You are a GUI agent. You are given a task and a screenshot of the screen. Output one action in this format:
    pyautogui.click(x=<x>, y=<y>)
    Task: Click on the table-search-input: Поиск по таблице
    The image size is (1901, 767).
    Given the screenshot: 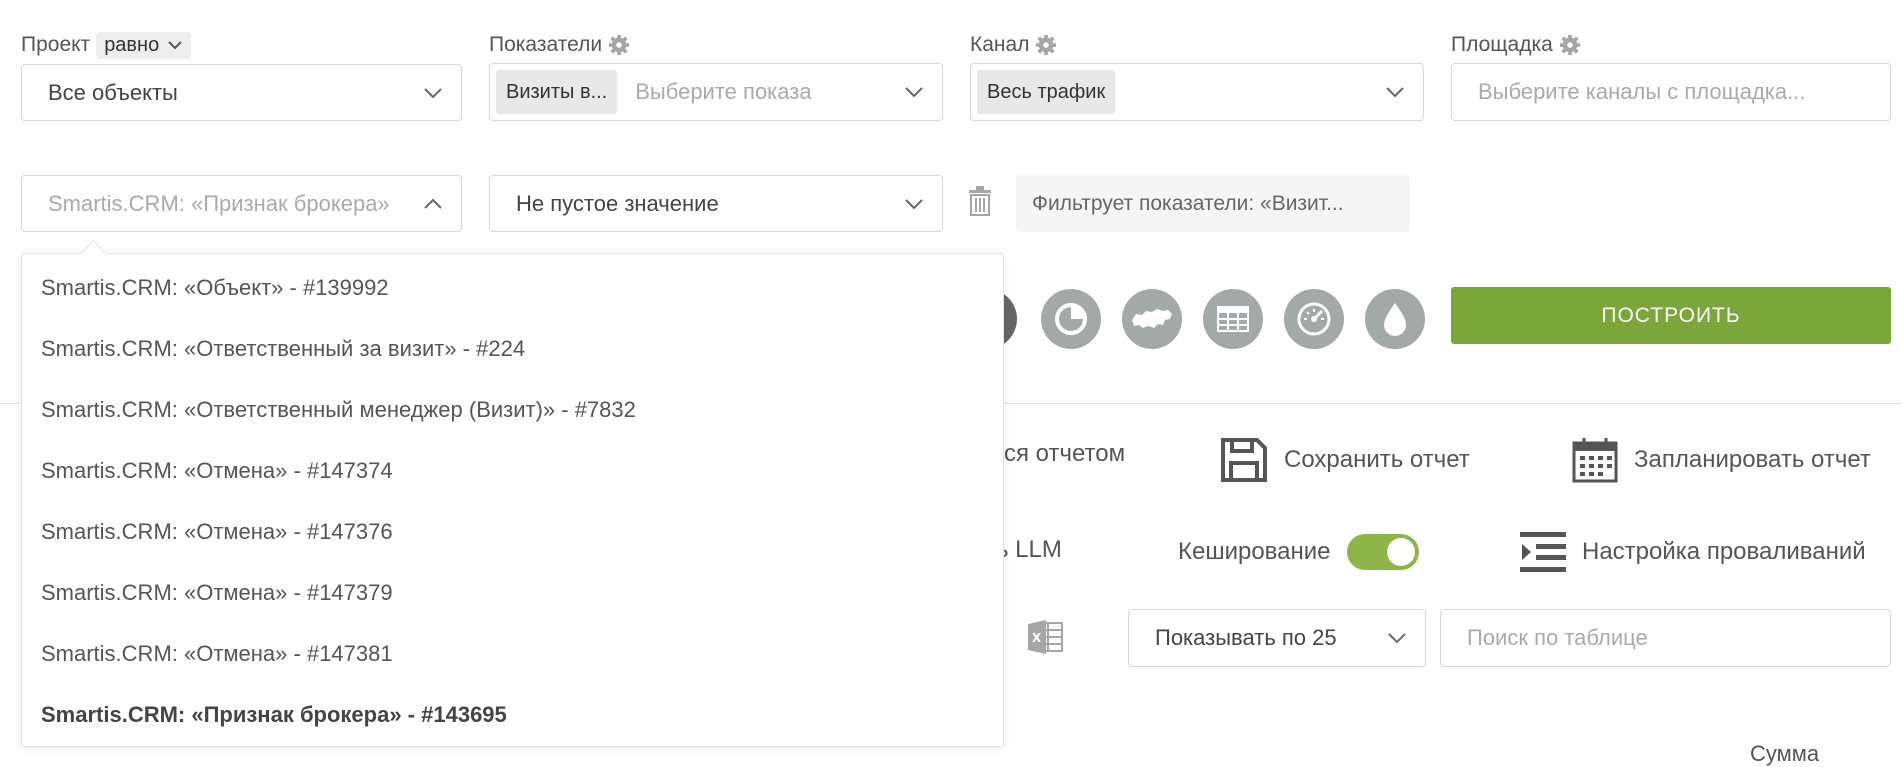 What is the action you would take?
    pyautogui.click(x=1665, y=638)
    